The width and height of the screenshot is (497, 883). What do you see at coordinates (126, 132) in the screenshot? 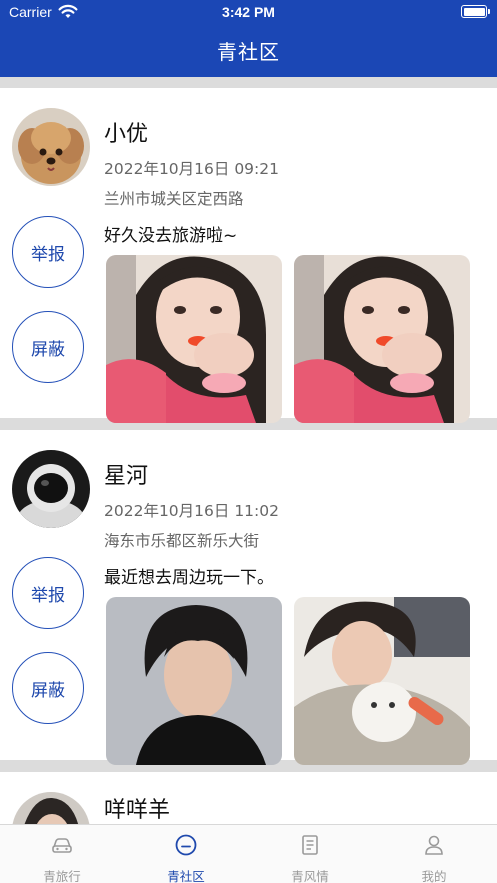
I see `post-author-name: 小优` at bounding box center [126, 132].